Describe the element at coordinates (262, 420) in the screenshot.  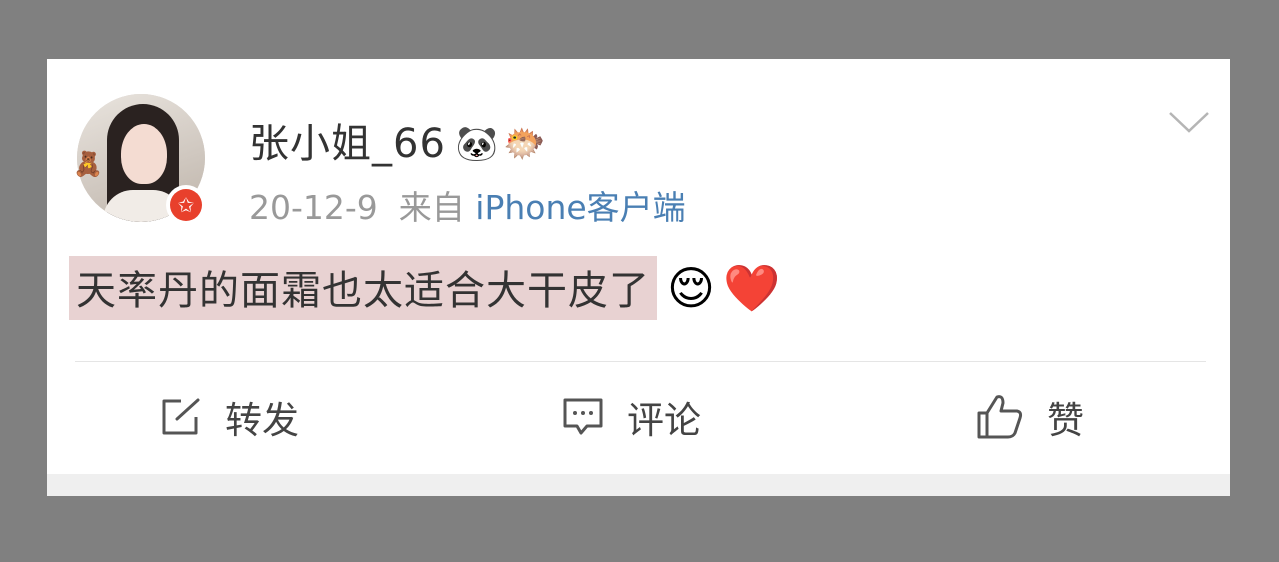
I see `repost-label: 转发` at that location.